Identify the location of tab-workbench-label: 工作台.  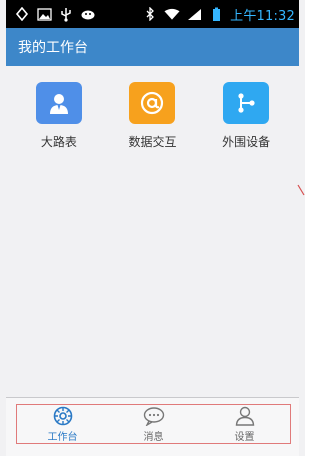
(62, 437).